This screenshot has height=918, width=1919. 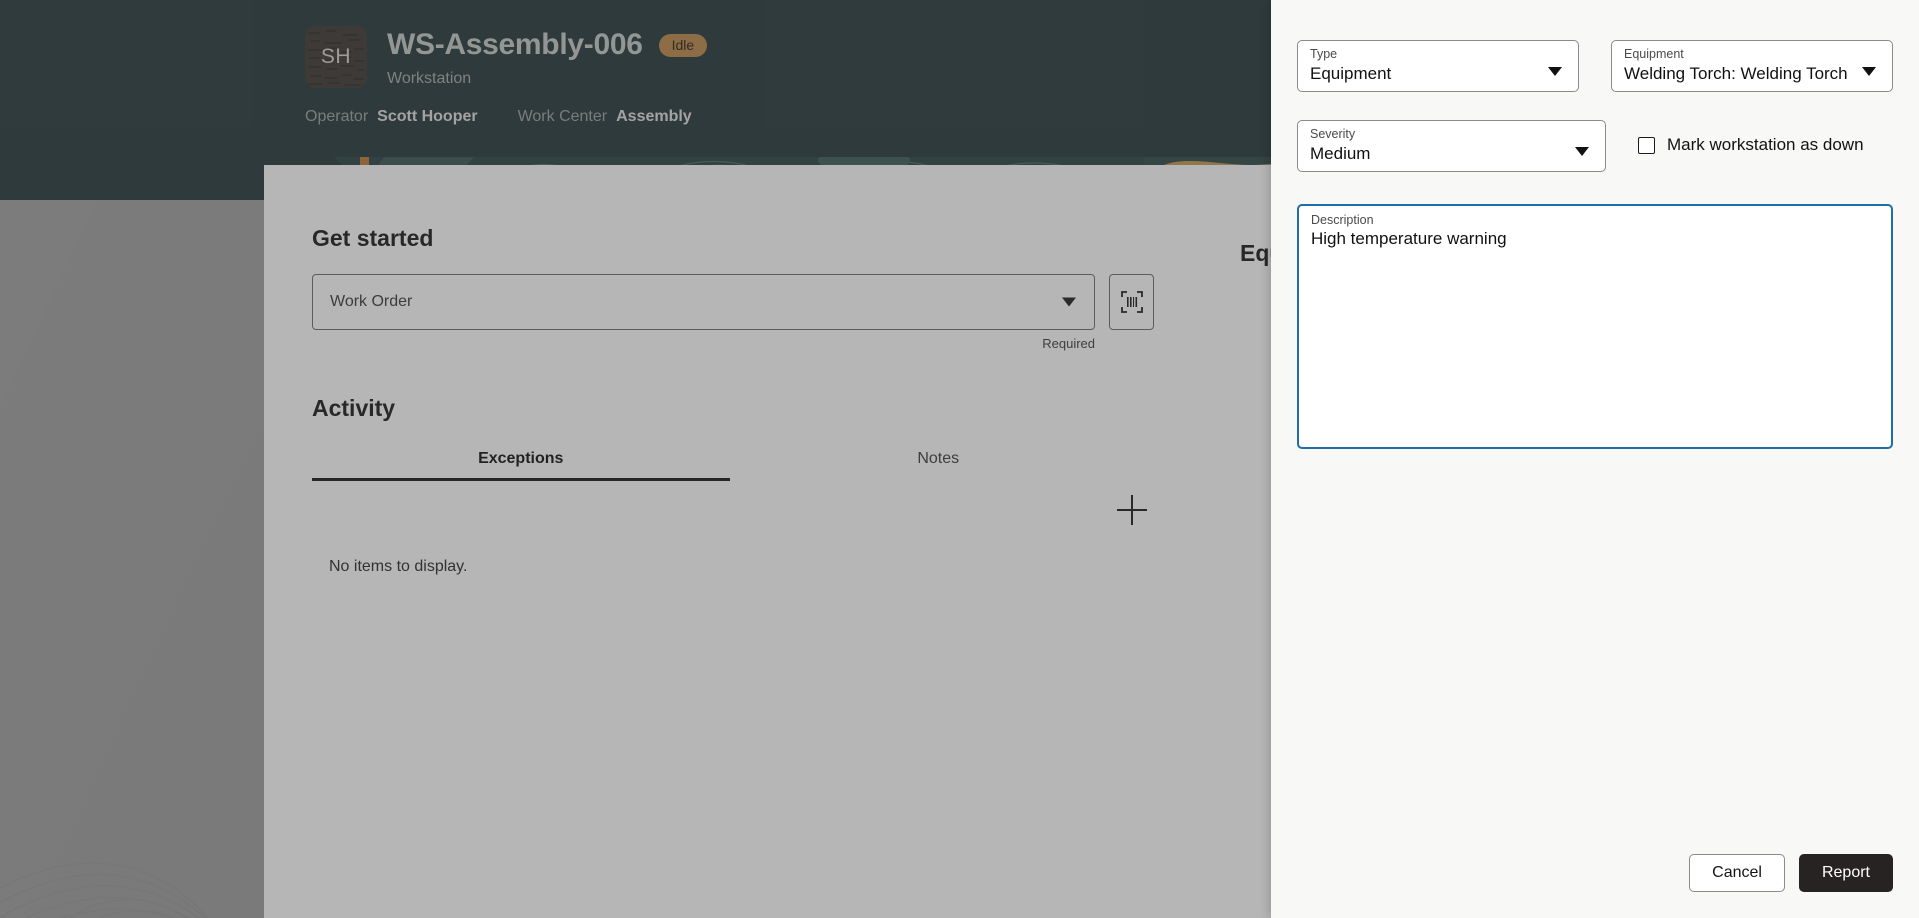 What do you see at coordinates (1340, 153) in the screenshot?
I see `severity-value: Medium` at bounding box center [1340, 153].